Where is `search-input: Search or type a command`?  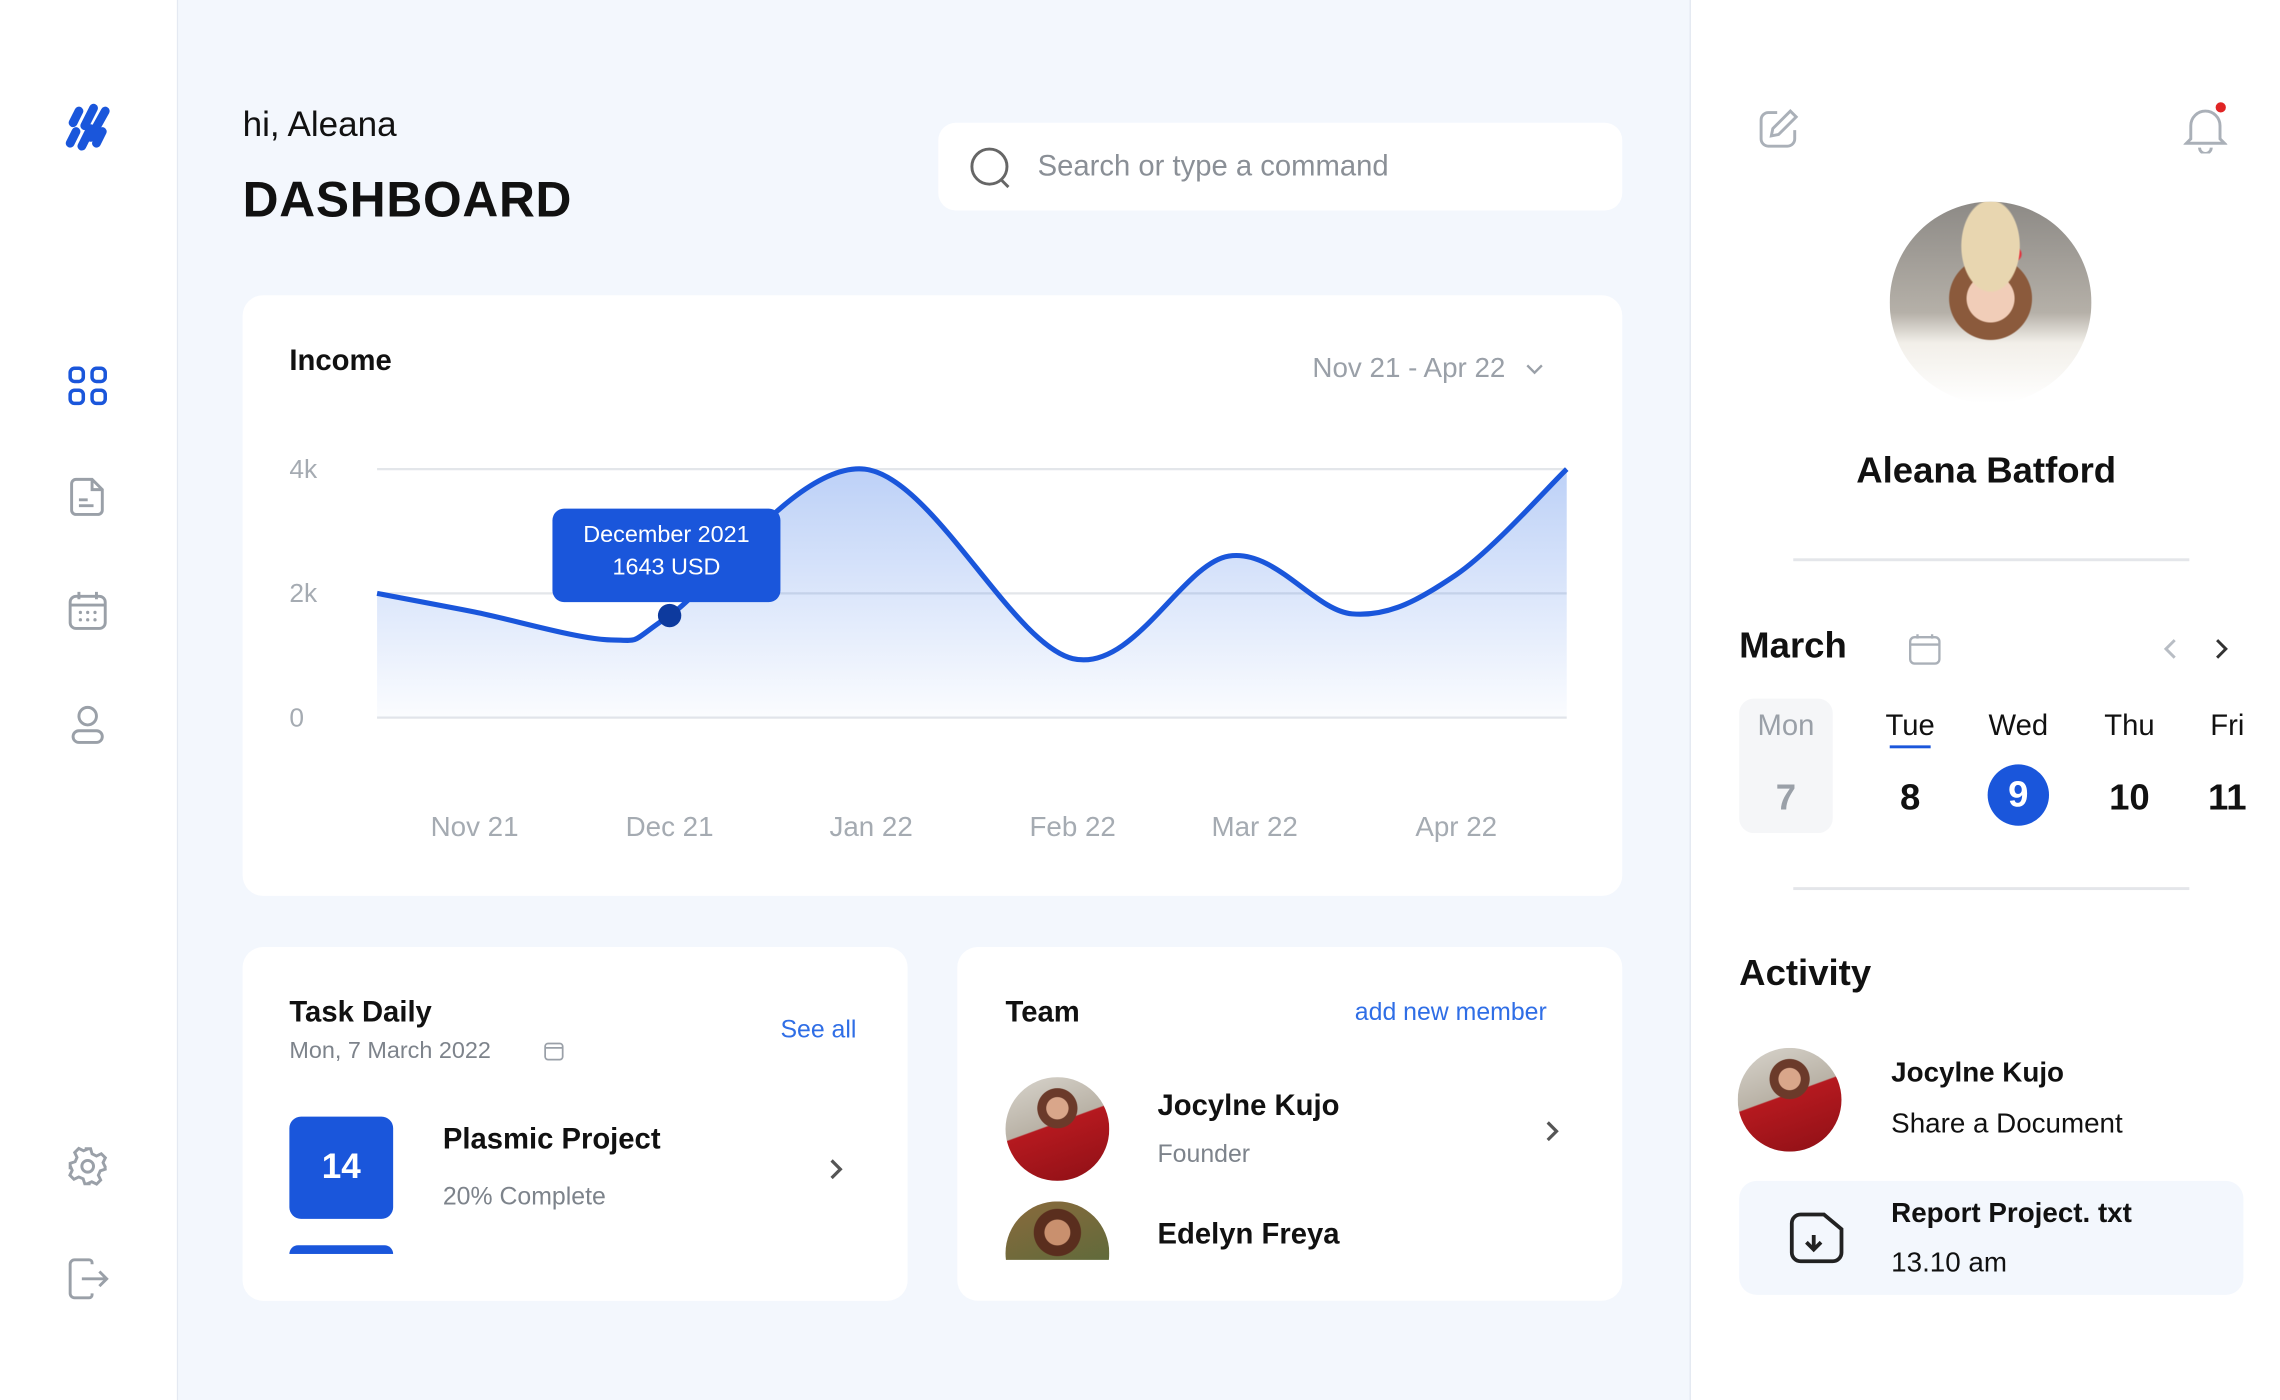 search-input: Search or type a command is located at coordinates (1280, 166).